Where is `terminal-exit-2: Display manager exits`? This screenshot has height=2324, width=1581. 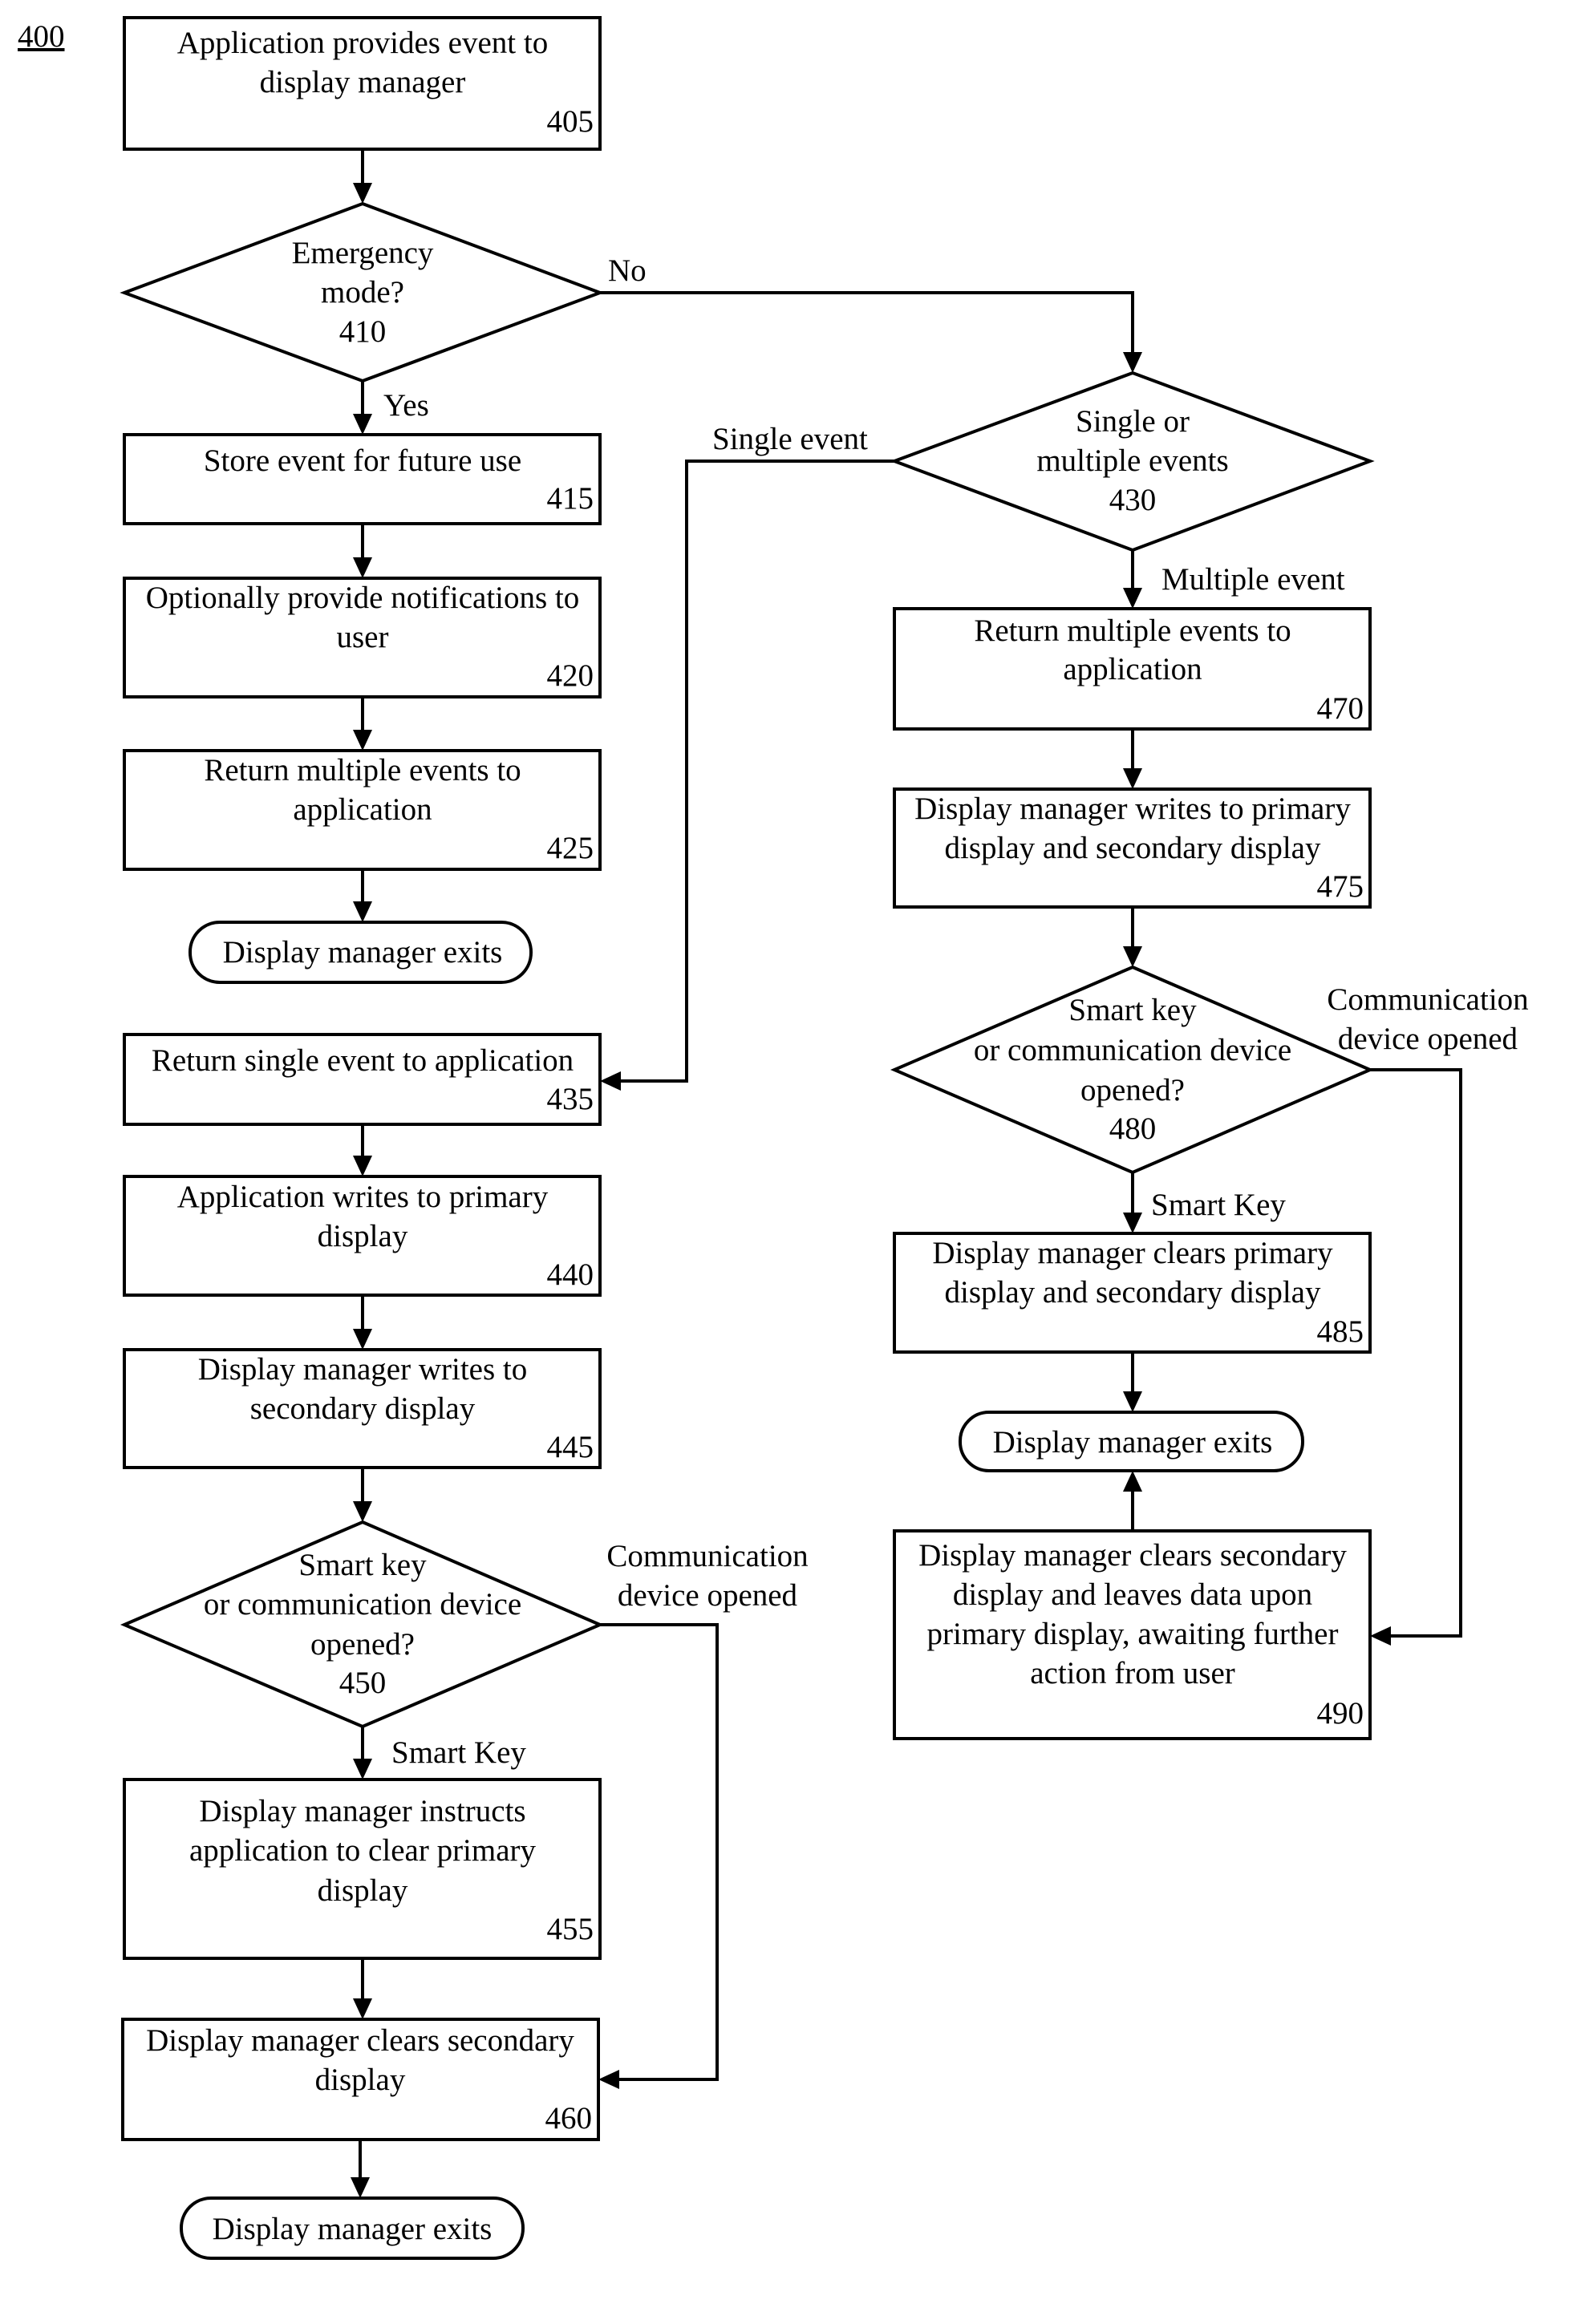 terminal-exit-2: Display manager exits is located at coordinates (352, 2228).